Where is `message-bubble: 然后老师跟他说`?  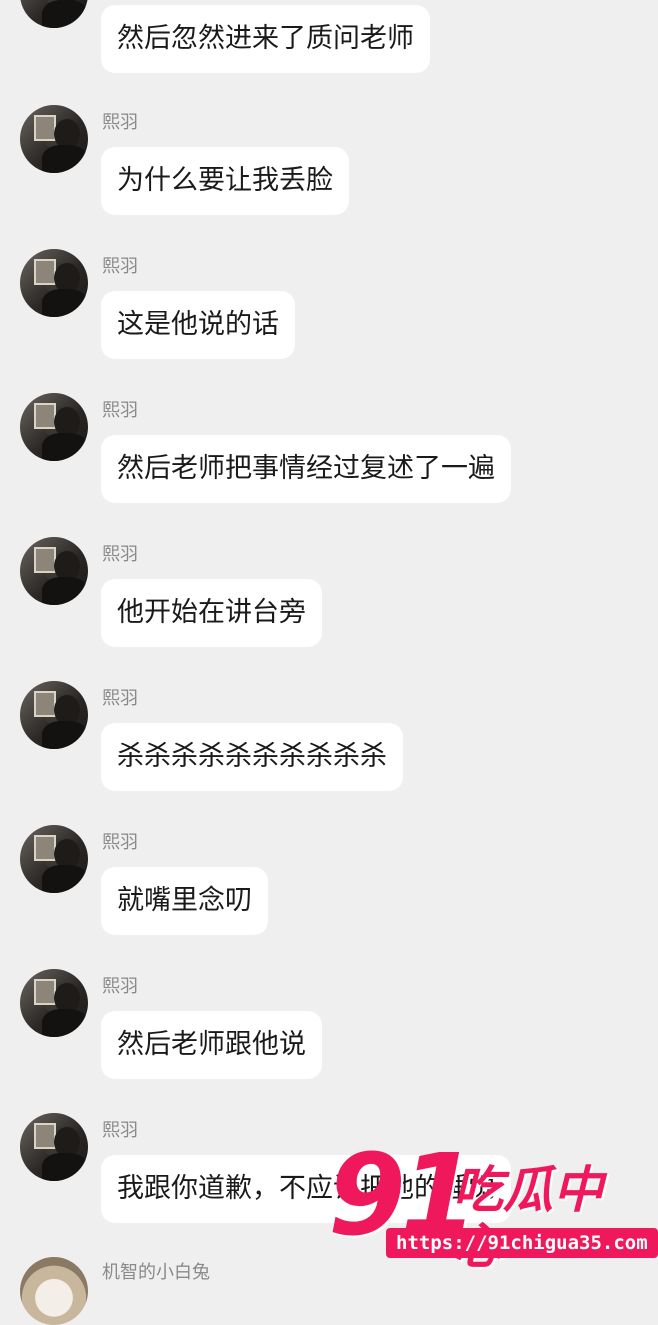
message-bubble: 然后老师跟他说 is located at coordinates (211, 1045).